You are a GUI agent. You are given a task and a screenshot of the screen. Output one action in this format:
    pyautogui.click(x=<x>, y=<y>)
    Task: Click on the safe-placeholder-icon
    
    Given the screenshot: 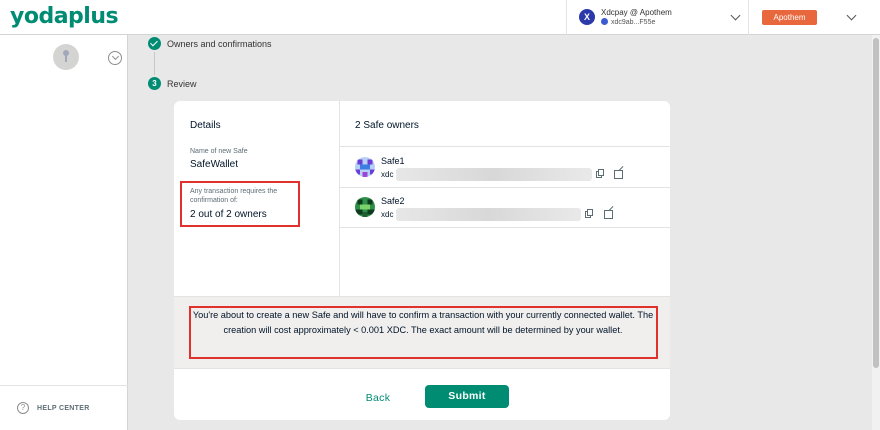 What is the action you would take?
    pyautogui.click(x=66, y=57)
    